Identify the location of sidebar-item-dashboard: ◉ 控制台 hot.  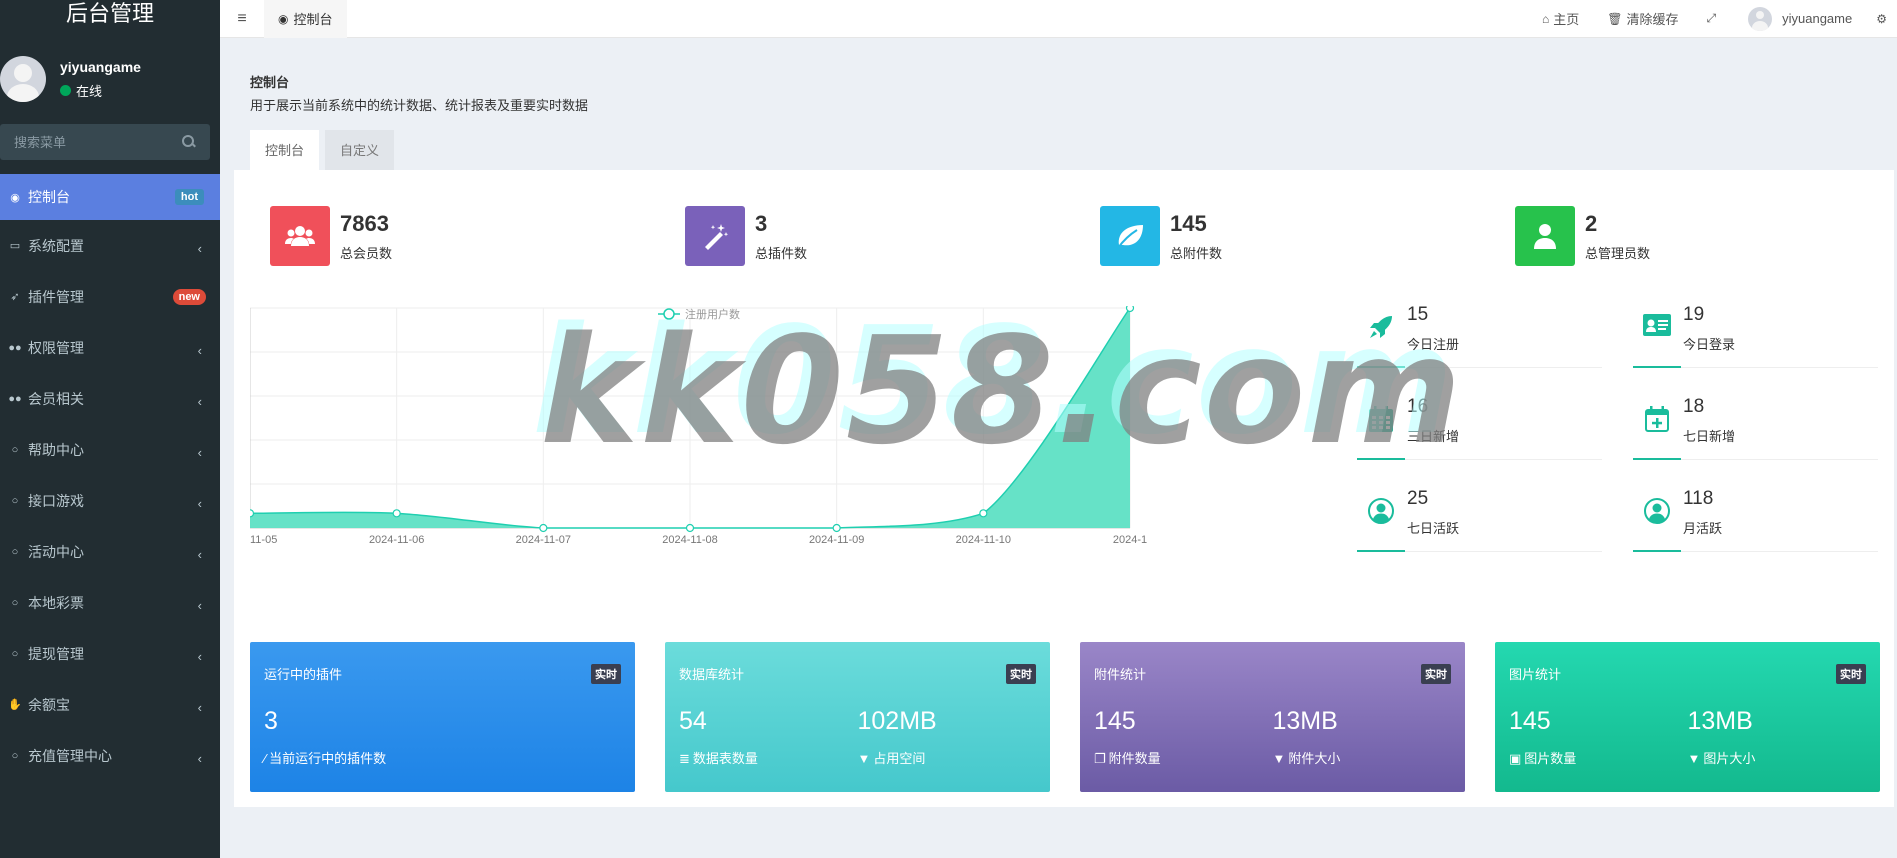
(110, 197).